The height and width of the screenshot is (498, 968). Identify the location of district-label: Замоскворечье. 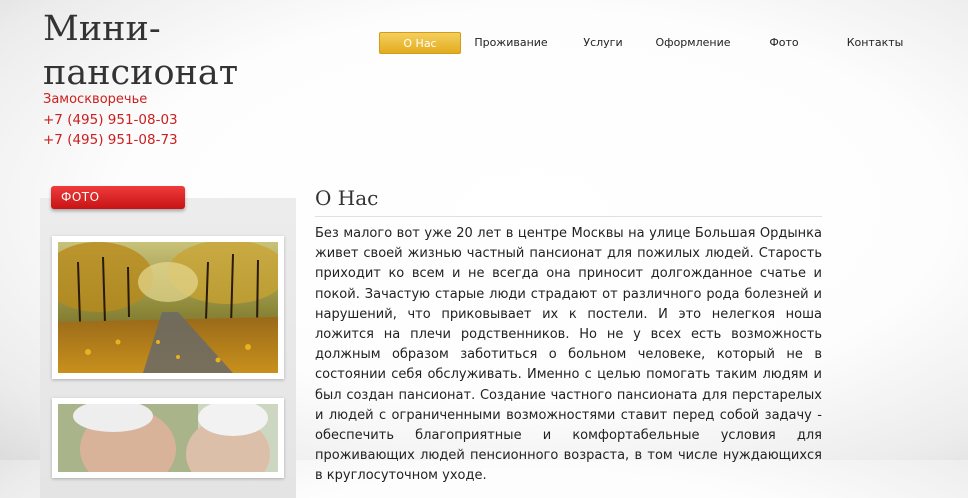
(95, 99).